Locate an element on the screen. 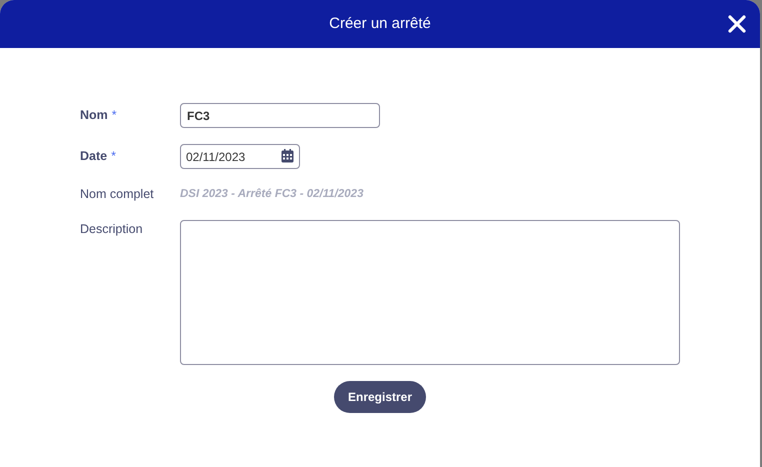 This screenshot has width=762, height=467. close-button is located at coordinates (737, 24).